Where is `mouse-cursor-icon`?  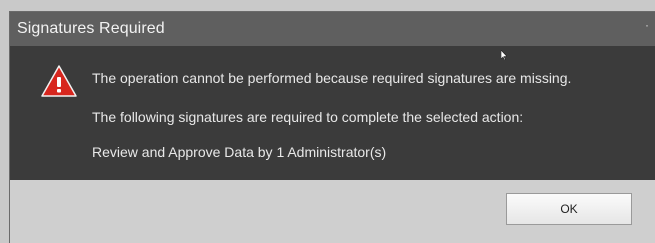
mouse-cursor-icon is located at coordinates (504, 55).